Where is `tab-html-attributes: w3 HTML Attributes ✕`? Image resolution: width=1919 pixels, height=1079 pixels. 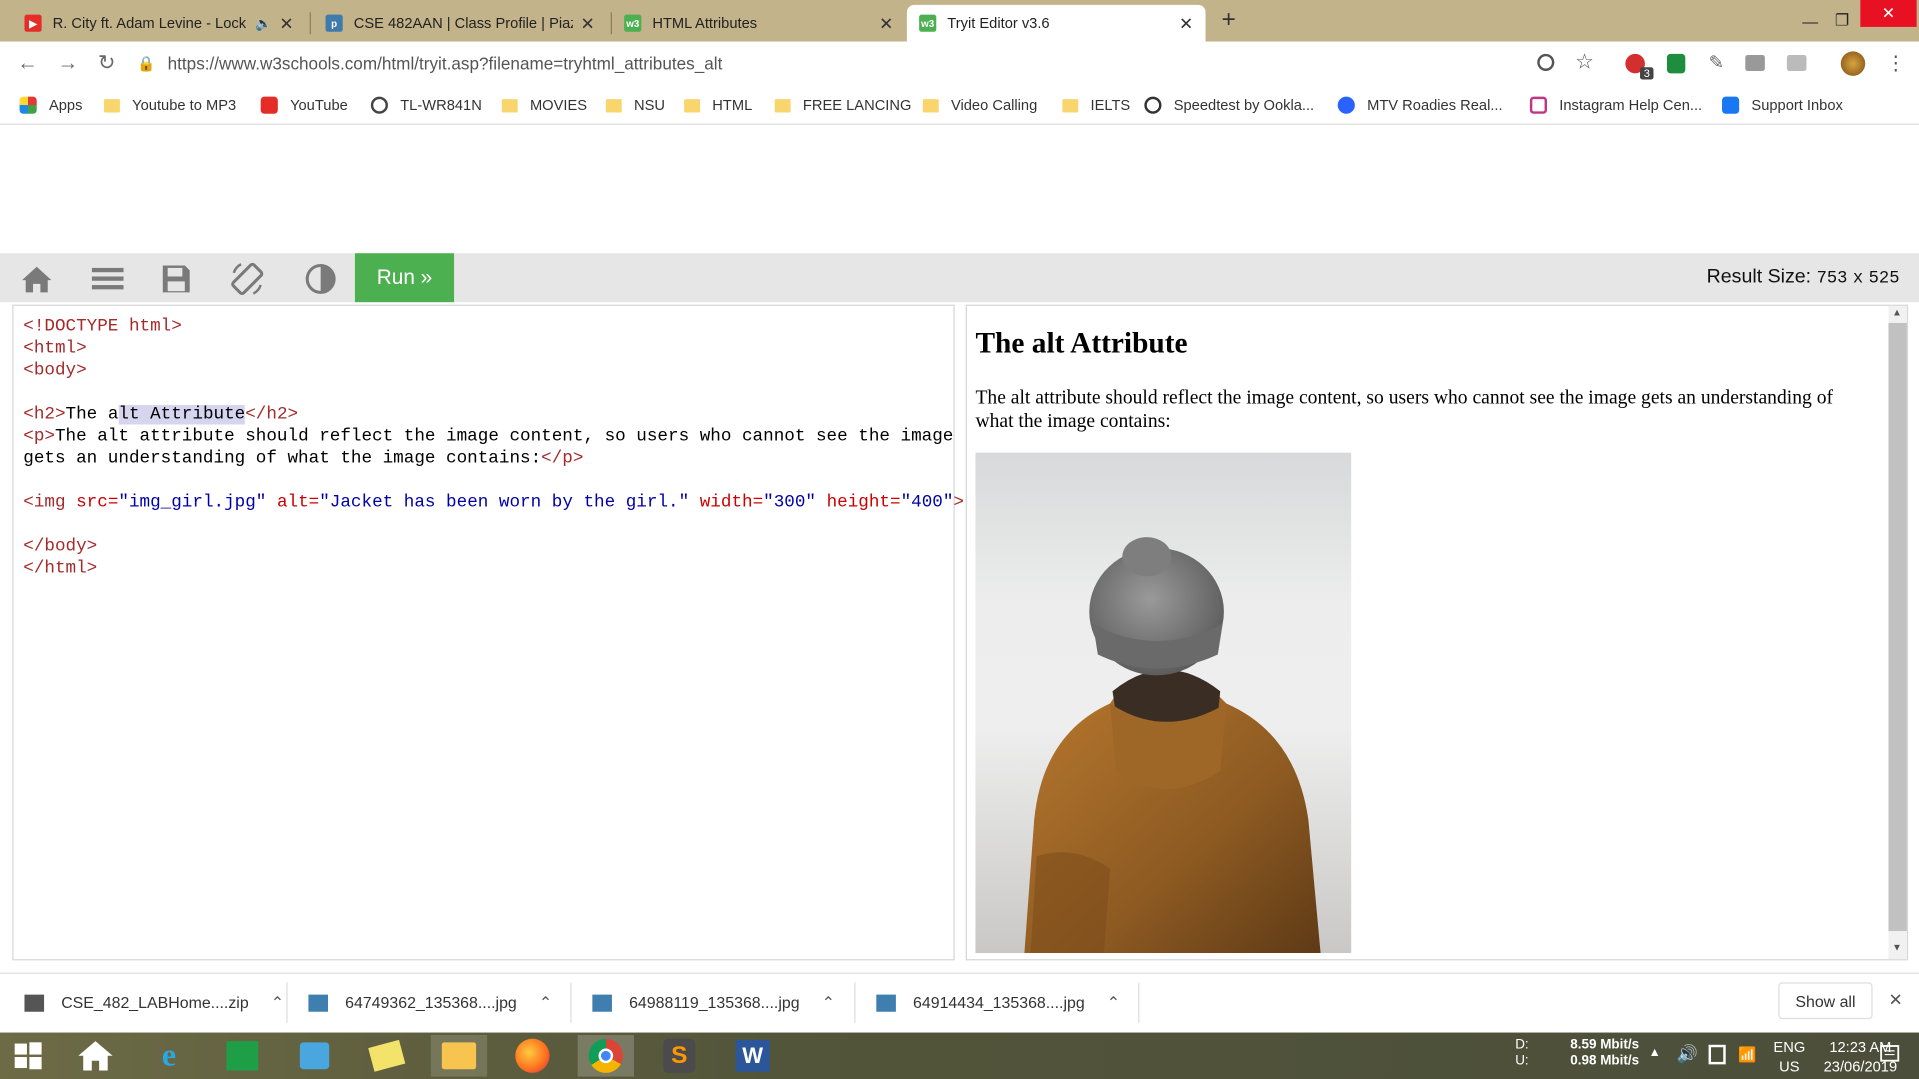
tab-html-attributes: w3 HTML Attributes ✕ is located at coordinates (759, 23).